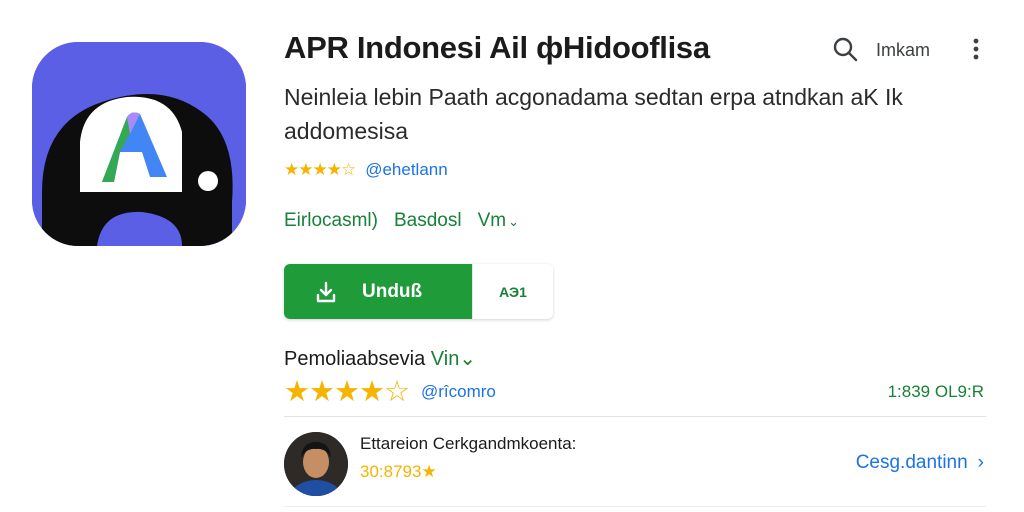 This screenshot has width=1024, height=512. What do you see at coordinates (935, 391) in the screenshot?
I see `rating-count: 1:839 OL9:R` at bounding box center [935, 391].